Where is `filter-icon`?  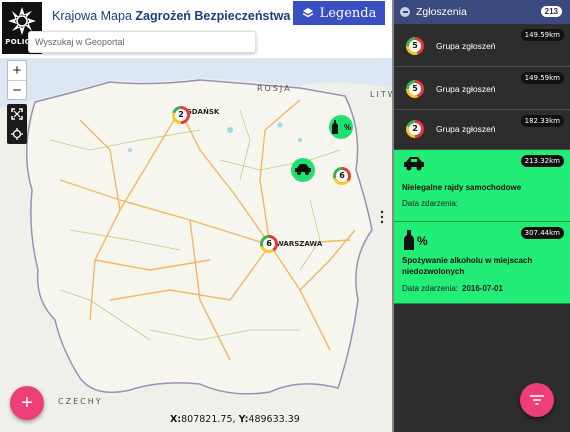 filter-icon is located at coordinates (537, 400).